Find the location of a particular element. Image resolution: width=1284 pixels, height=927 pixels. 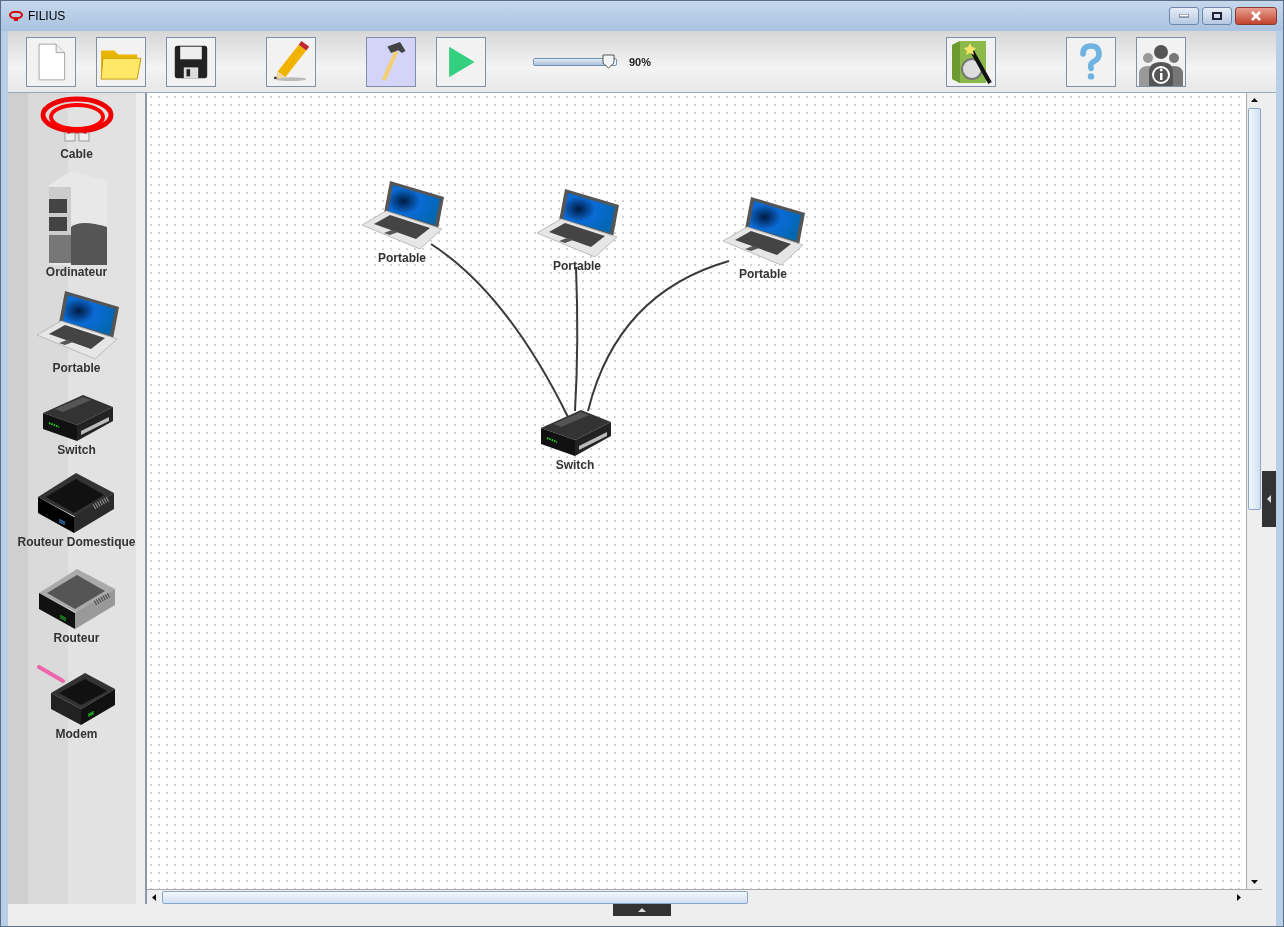

open-file-button is located at coordinates (121, 61).